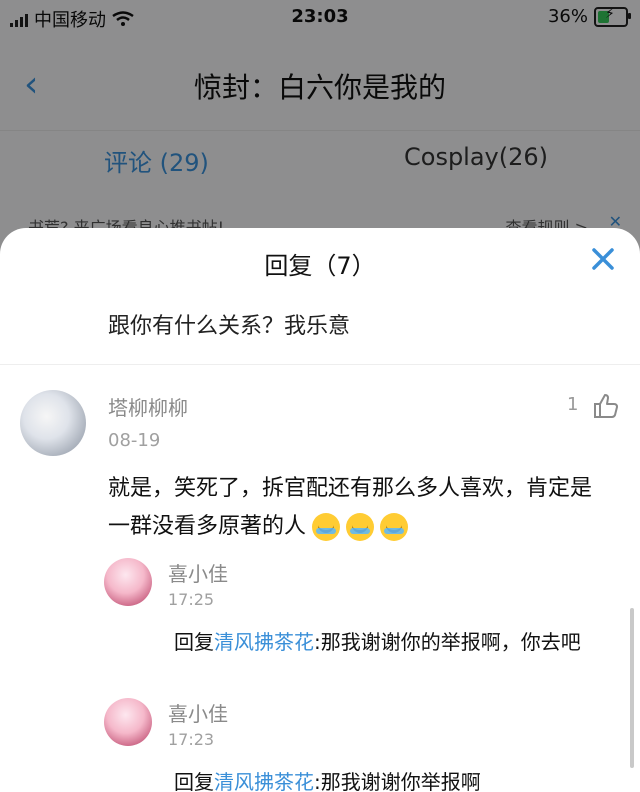 Image resolution: width=640 pixels, height=792 pixels. I want to click on reply-time: 17:25, so click(191, 599).